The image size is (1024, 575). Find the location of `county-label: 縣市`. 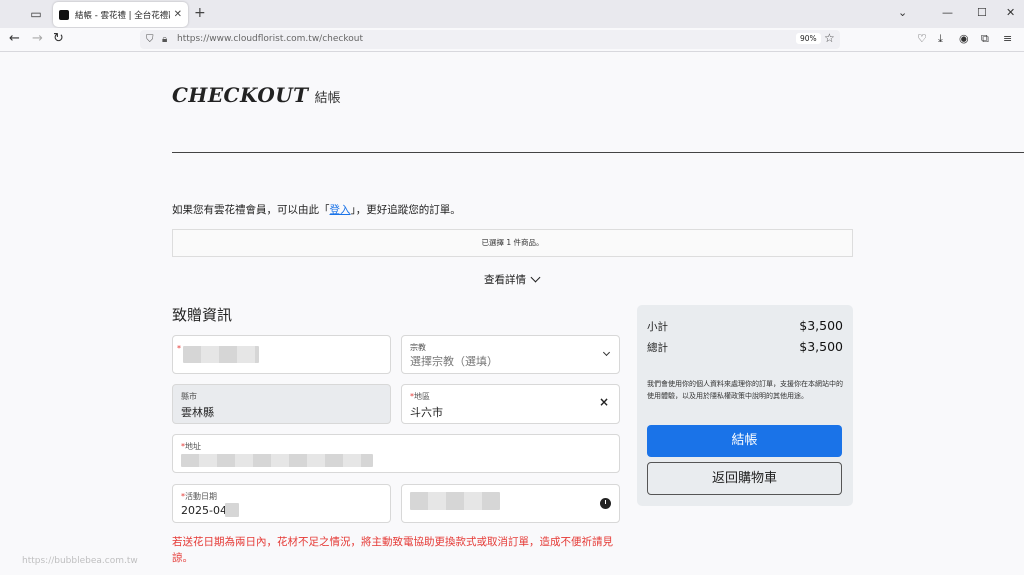

county-label: 縣市 is located at coordinates (189, 396).